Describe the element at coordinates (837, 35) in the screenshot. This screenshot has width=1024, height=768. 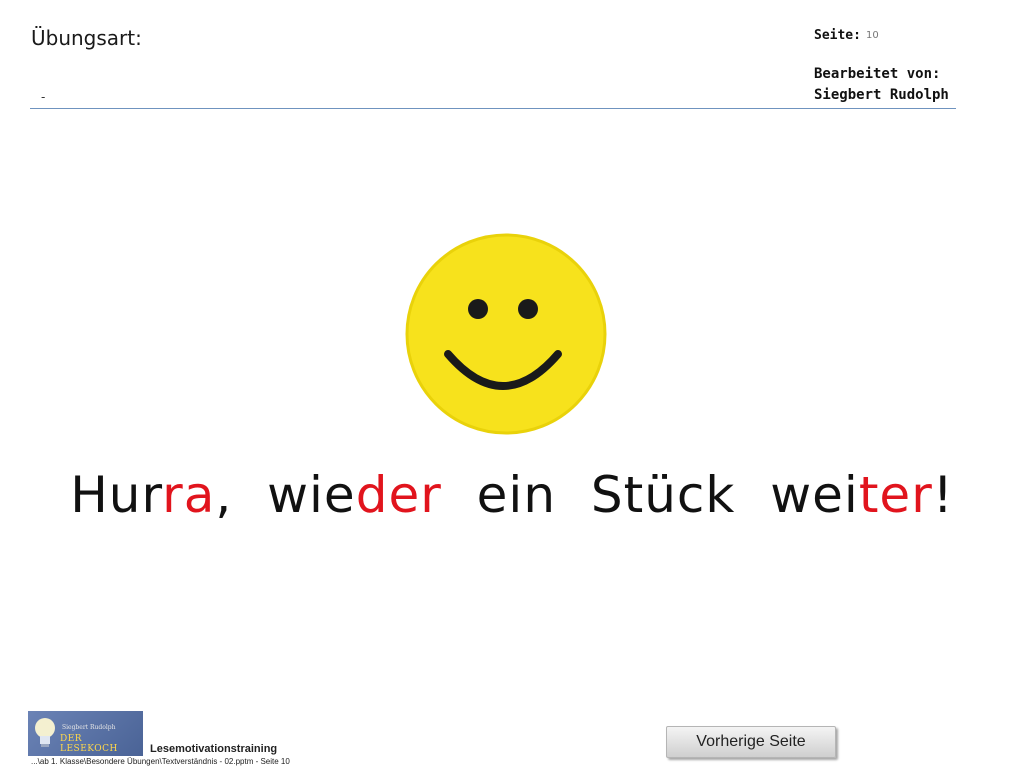
I see `page-label: Seite:` at that location.